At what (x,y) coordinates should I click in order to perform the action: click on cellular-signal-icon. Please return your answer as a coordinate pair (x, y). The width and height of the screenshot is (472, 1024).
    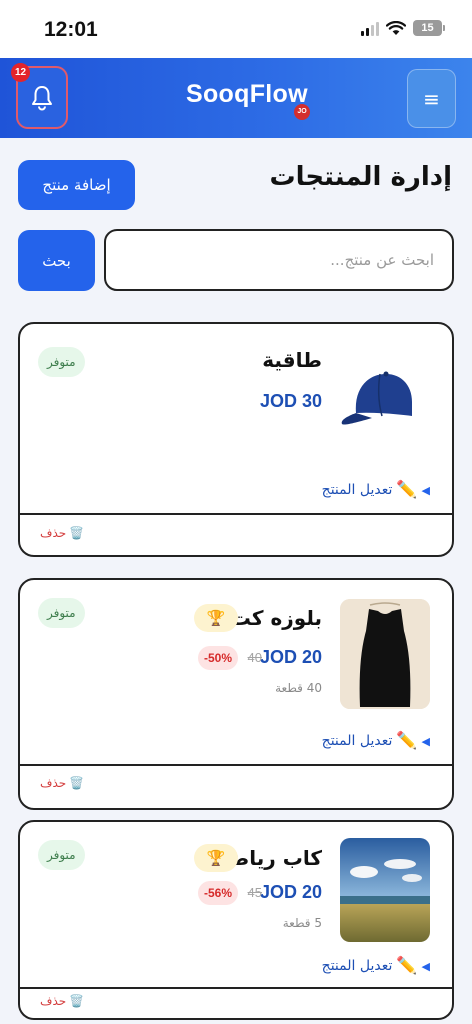
    Looking at the image, I should click on (370, 28).